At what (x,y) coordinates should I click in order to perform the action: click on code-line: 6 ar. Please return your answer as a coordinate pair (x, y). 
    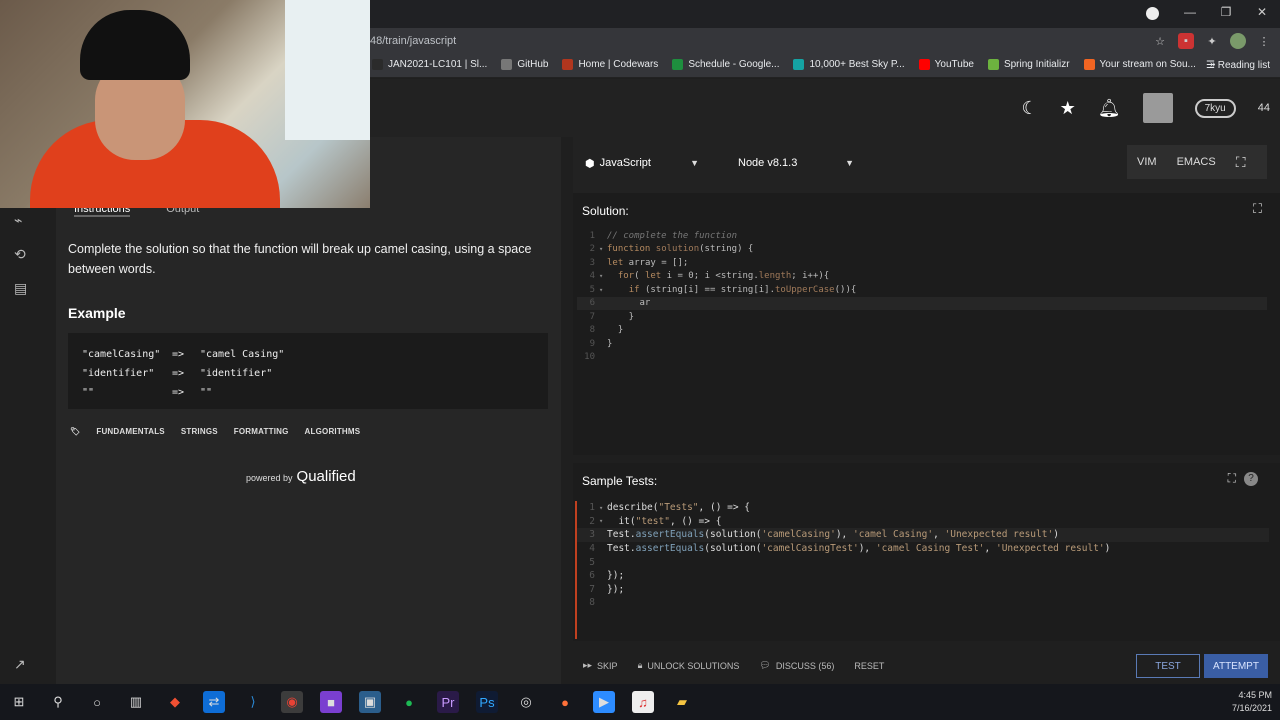
    Looking at the image, I should click on (922, 303).